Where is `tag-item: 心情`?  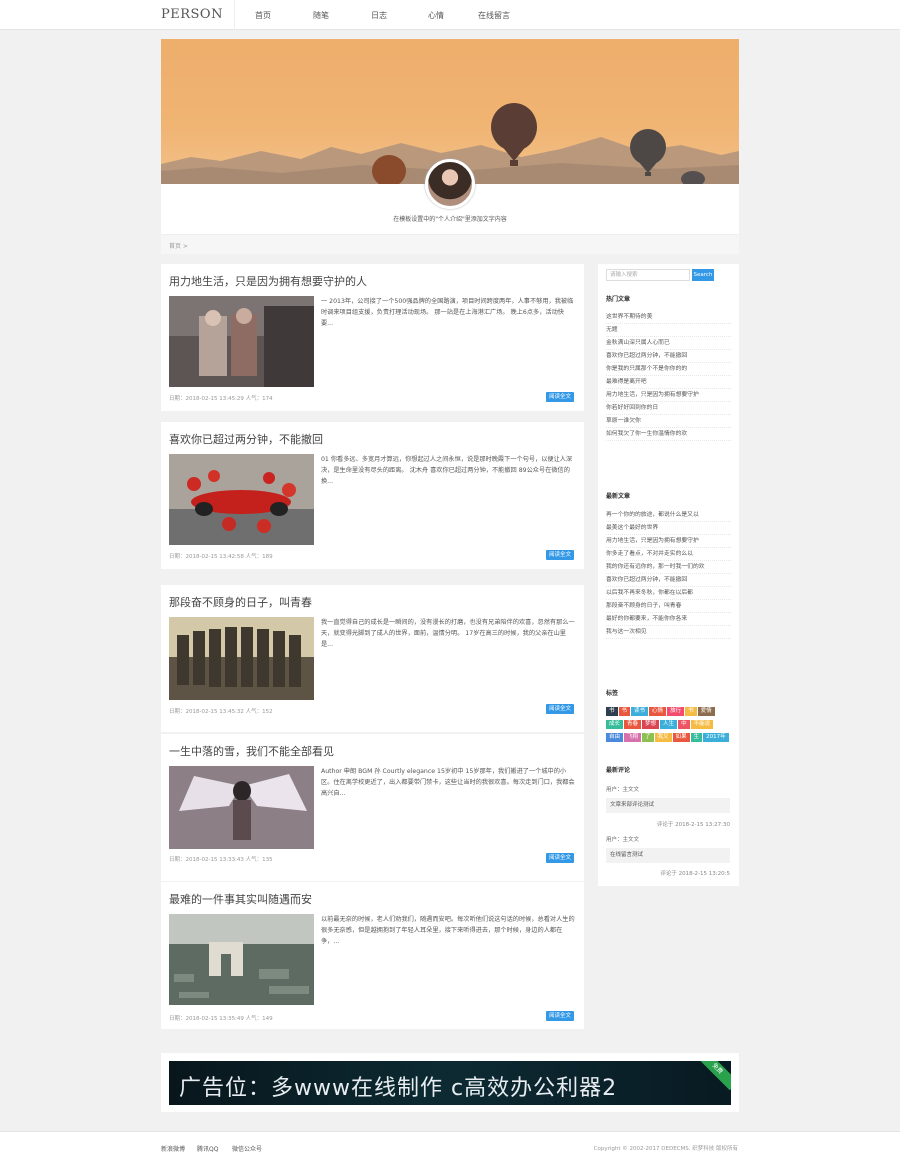
tag-item: 心情 is located at coordinates (658, 711).